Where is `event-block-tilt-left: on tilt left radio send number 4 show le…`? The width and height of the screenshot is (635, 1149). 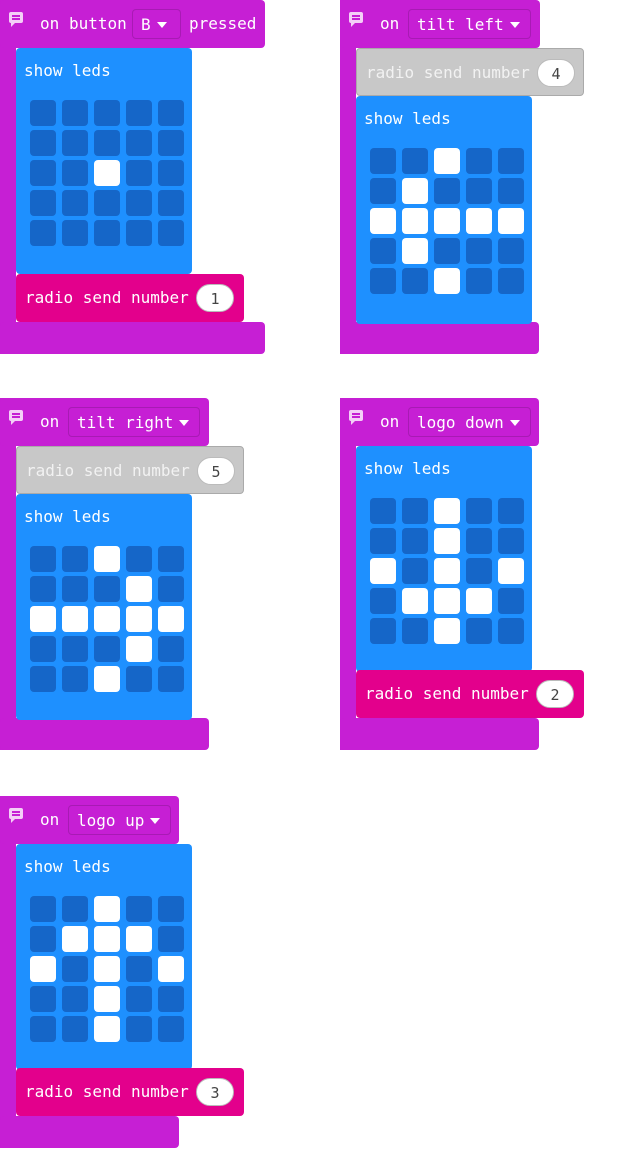
event-block-tilt-left: on tilt left radio send number 4 show le… is located at coordinates (462, 177).